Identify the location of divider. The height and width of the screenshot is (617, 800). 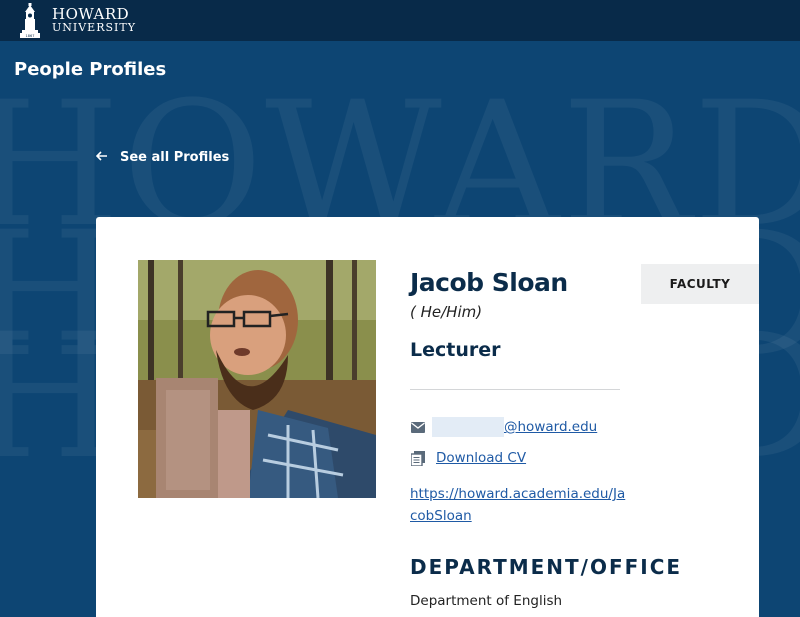
(515, 389).